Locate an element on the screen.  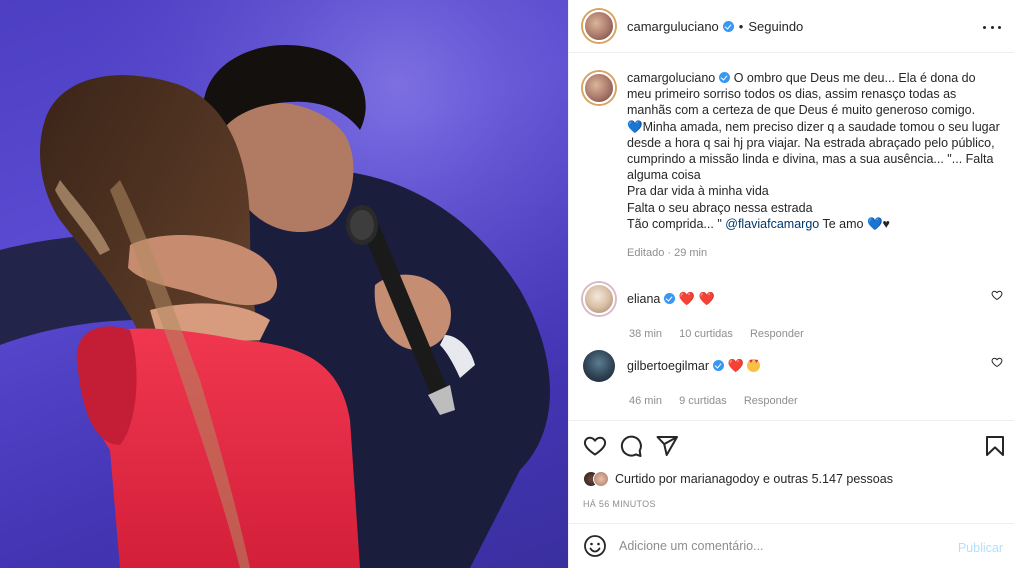
comment-likes: 9 curtidas is located at coordinates (703, 401).